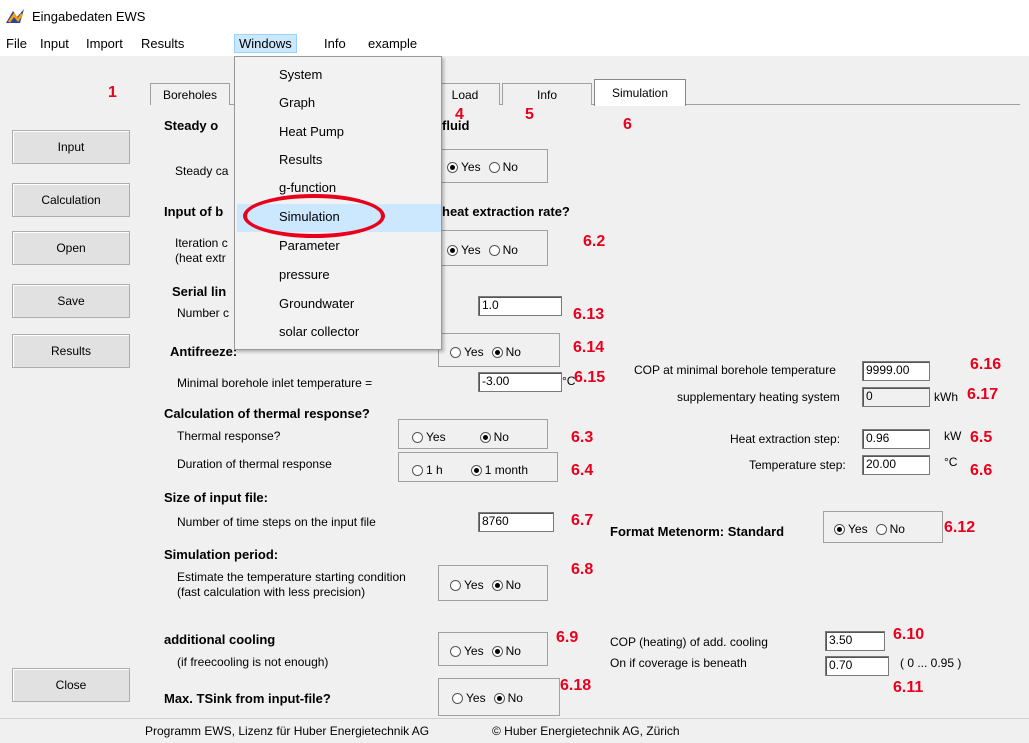 This screenshot has height=743, width=1029. I want to click on menu-import: Import, so click(104, 43).